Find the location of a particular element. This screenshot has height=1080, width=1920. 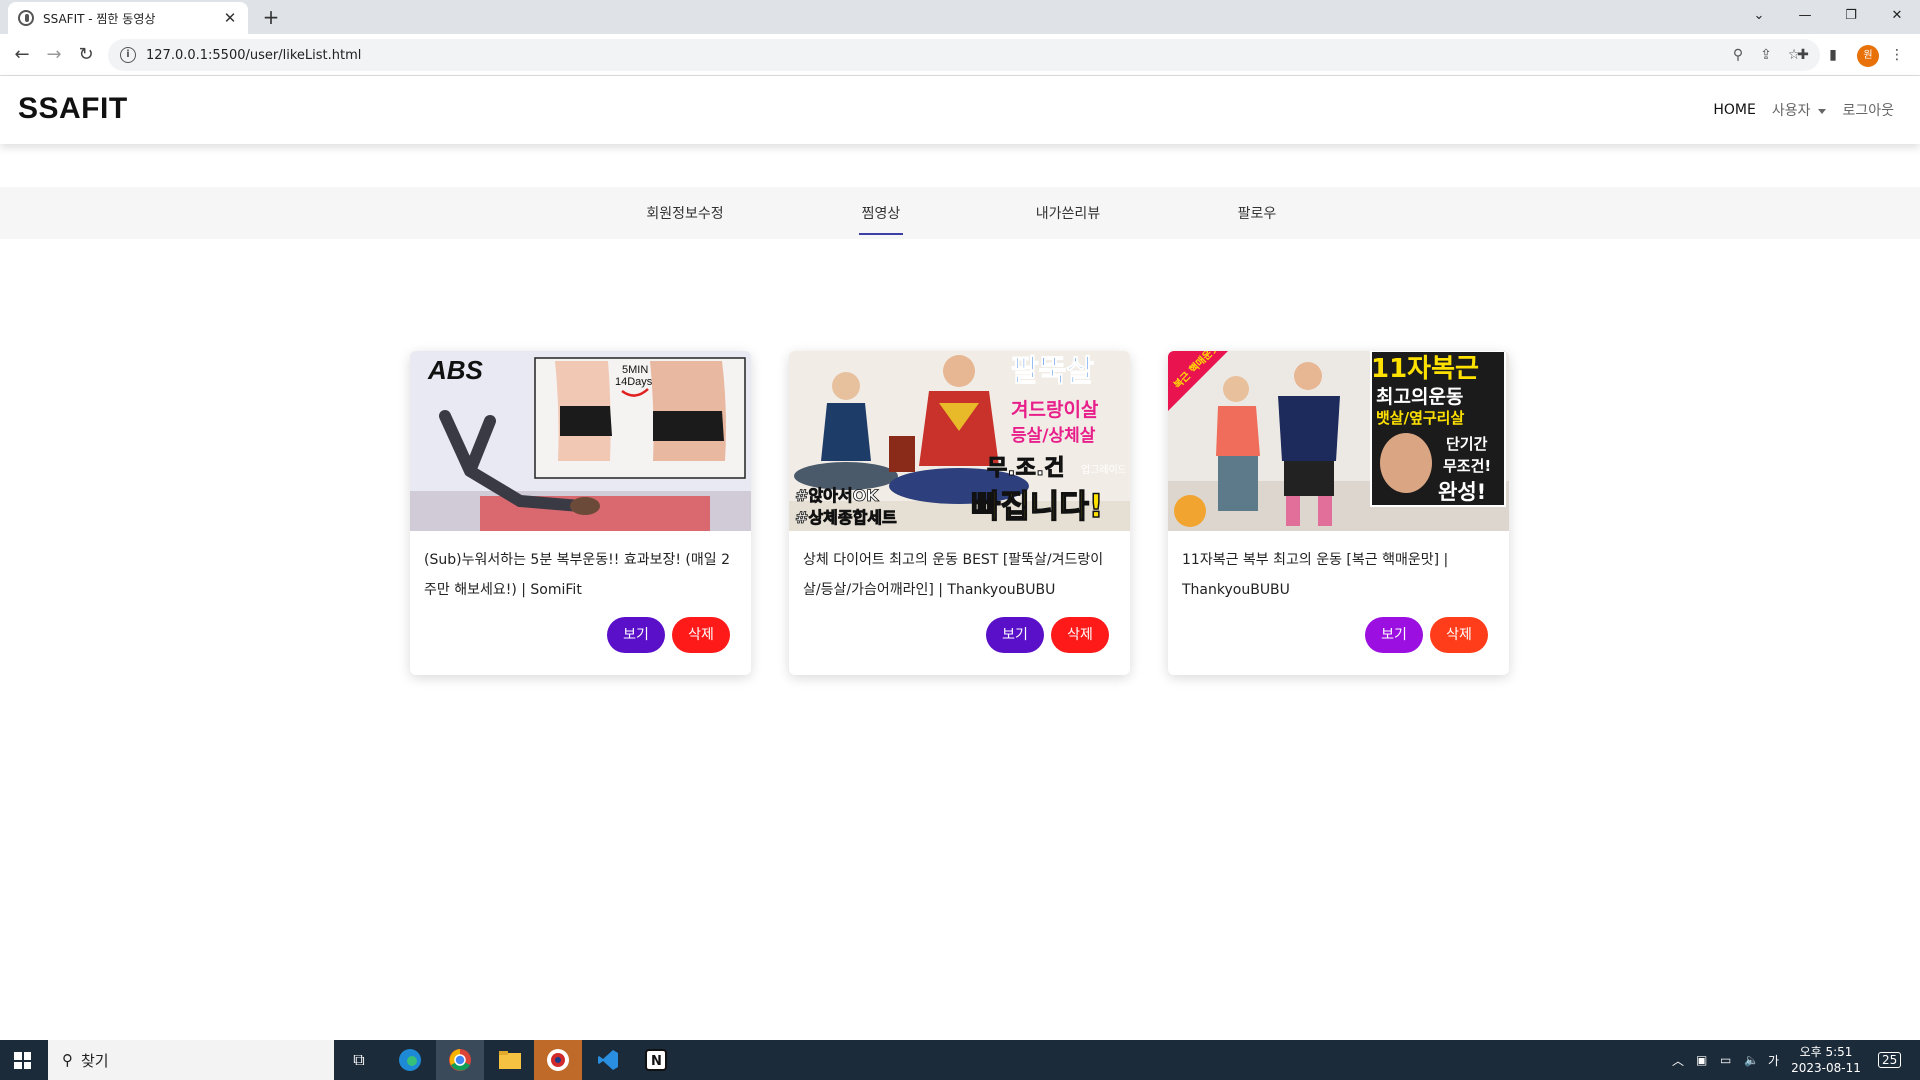

thumb-text-l2: 겨드랑이살 is located at coordinates (1055, 410).